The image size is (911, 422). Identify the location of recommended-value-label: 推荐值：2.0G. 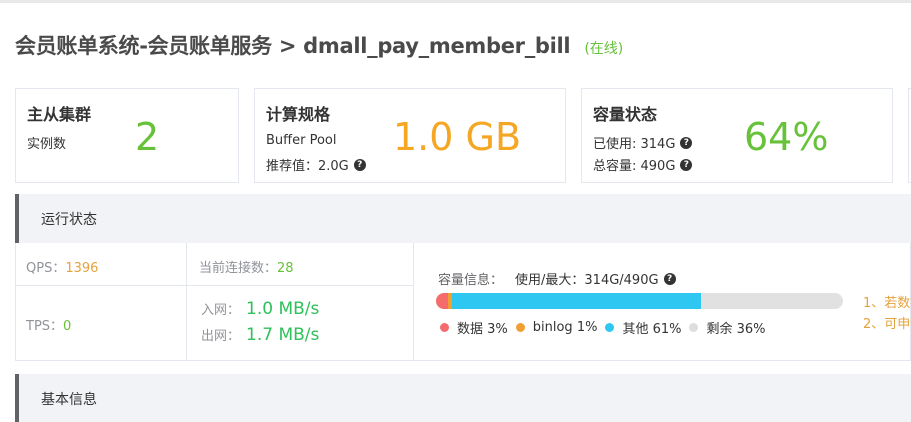
(307, 166).